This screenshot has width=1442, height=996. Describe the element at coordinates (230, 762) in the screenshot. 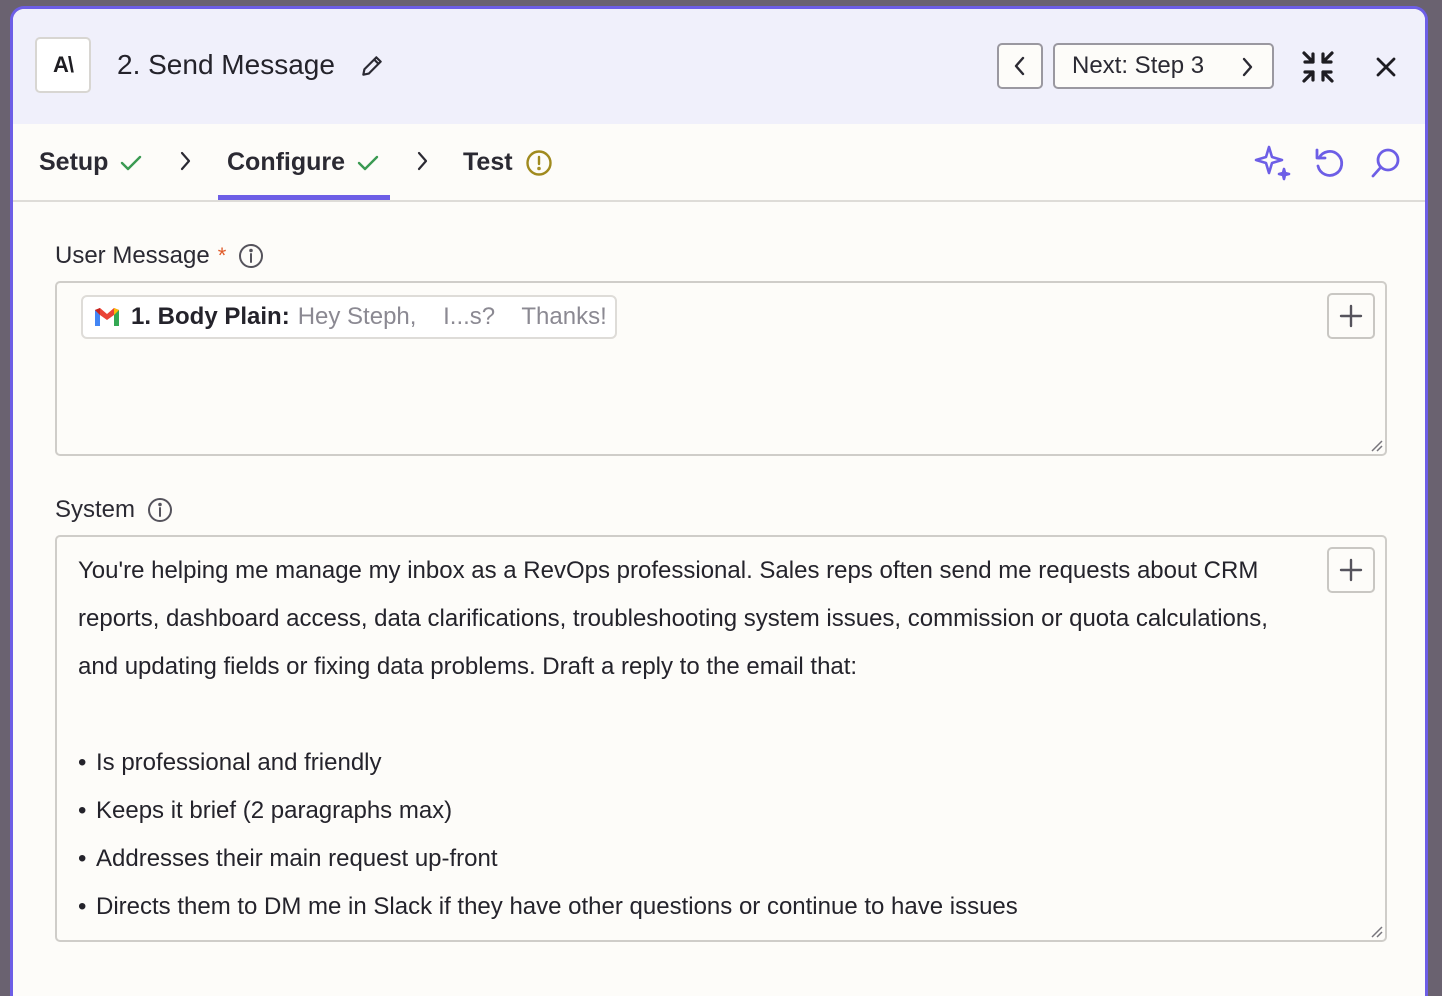

I see `list-item: • Is professional and friendly` at that location.